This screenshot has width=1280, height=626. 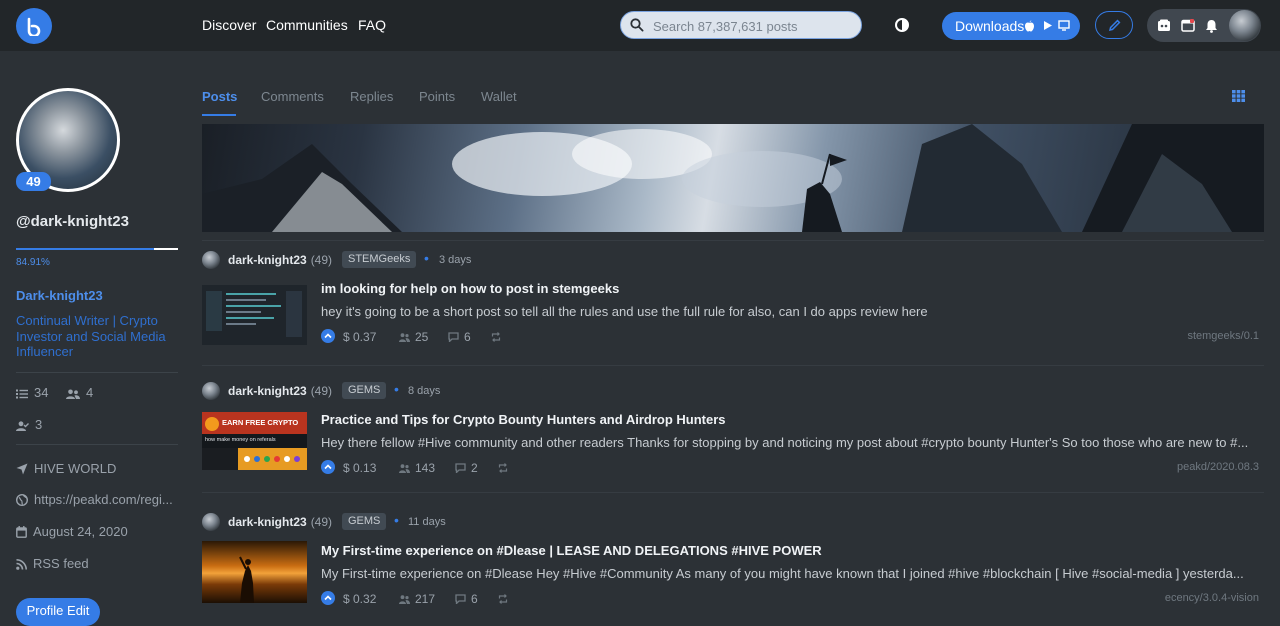 What do you see at coordinates (413, 337) in the screenshot?
I see `votes-count: 25` at bounding box center [413, 337].